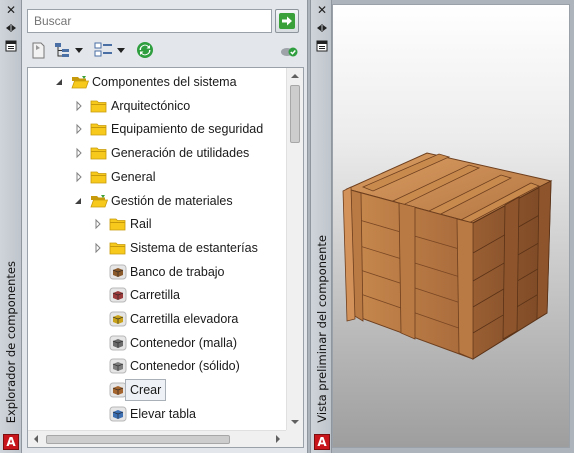  What do you see at coordinates (185, 366) in the screenshot?
I see `tree-item-label: Contenedor (sólido)` at bounding box center [185, 366].